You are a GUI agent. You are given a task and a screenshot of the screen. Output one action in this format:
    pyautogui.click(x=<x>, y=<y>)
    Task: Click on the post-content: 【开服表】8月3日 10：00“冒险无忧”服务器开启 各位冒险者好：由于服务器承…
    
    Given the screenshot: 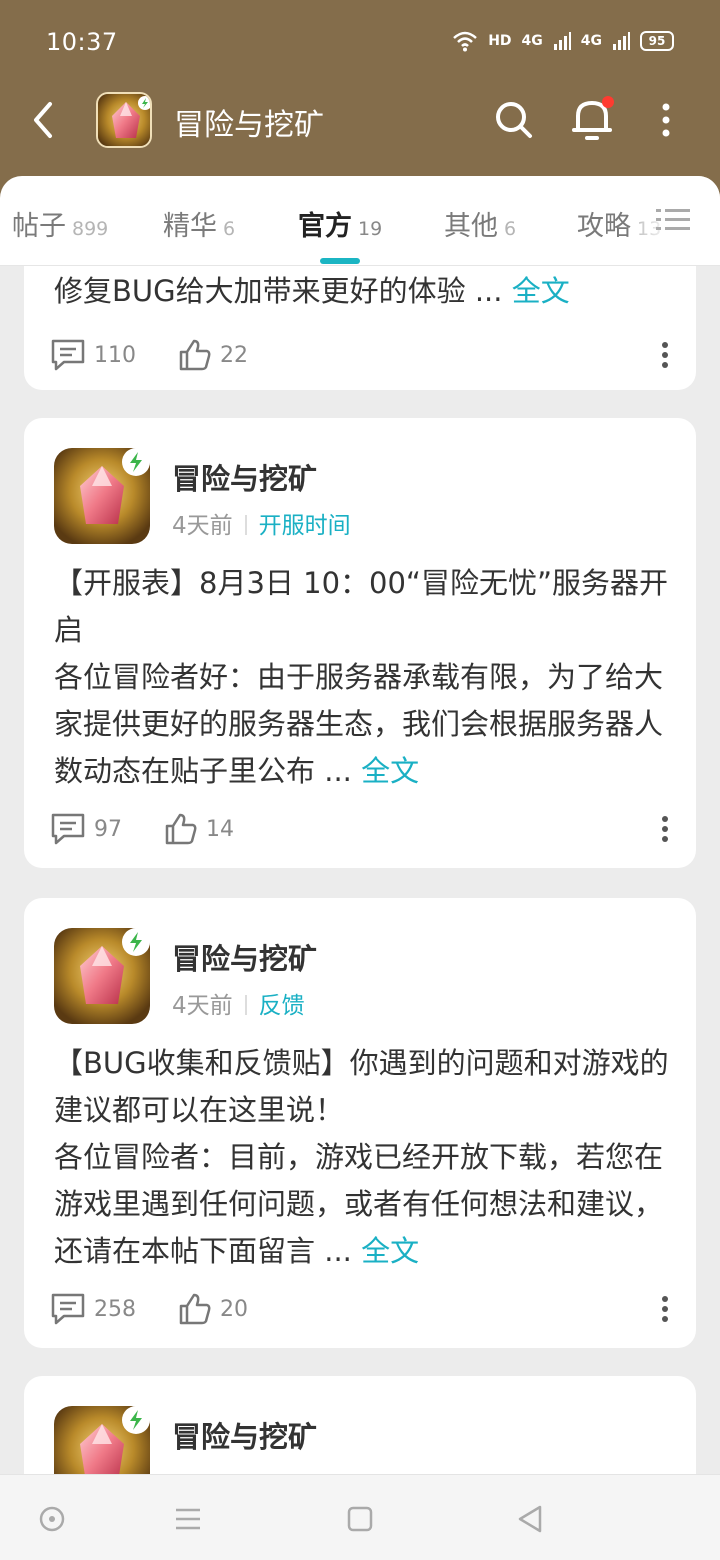 What is the action you would take?
    pyautogui.click(x=364, y=677)
    